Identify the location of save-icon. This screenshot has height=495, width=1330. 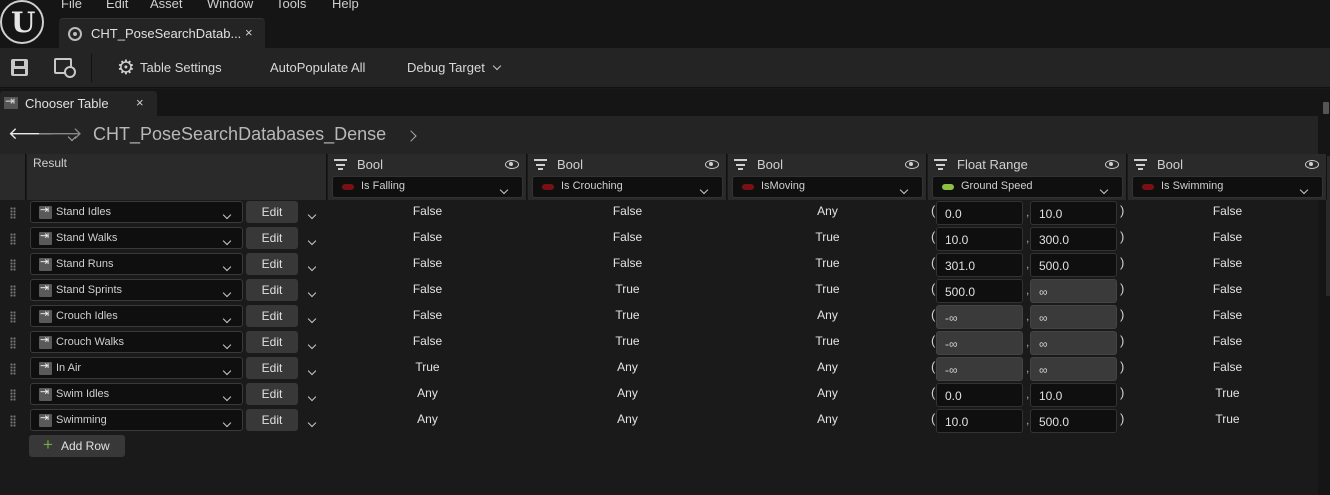
(19, 67).